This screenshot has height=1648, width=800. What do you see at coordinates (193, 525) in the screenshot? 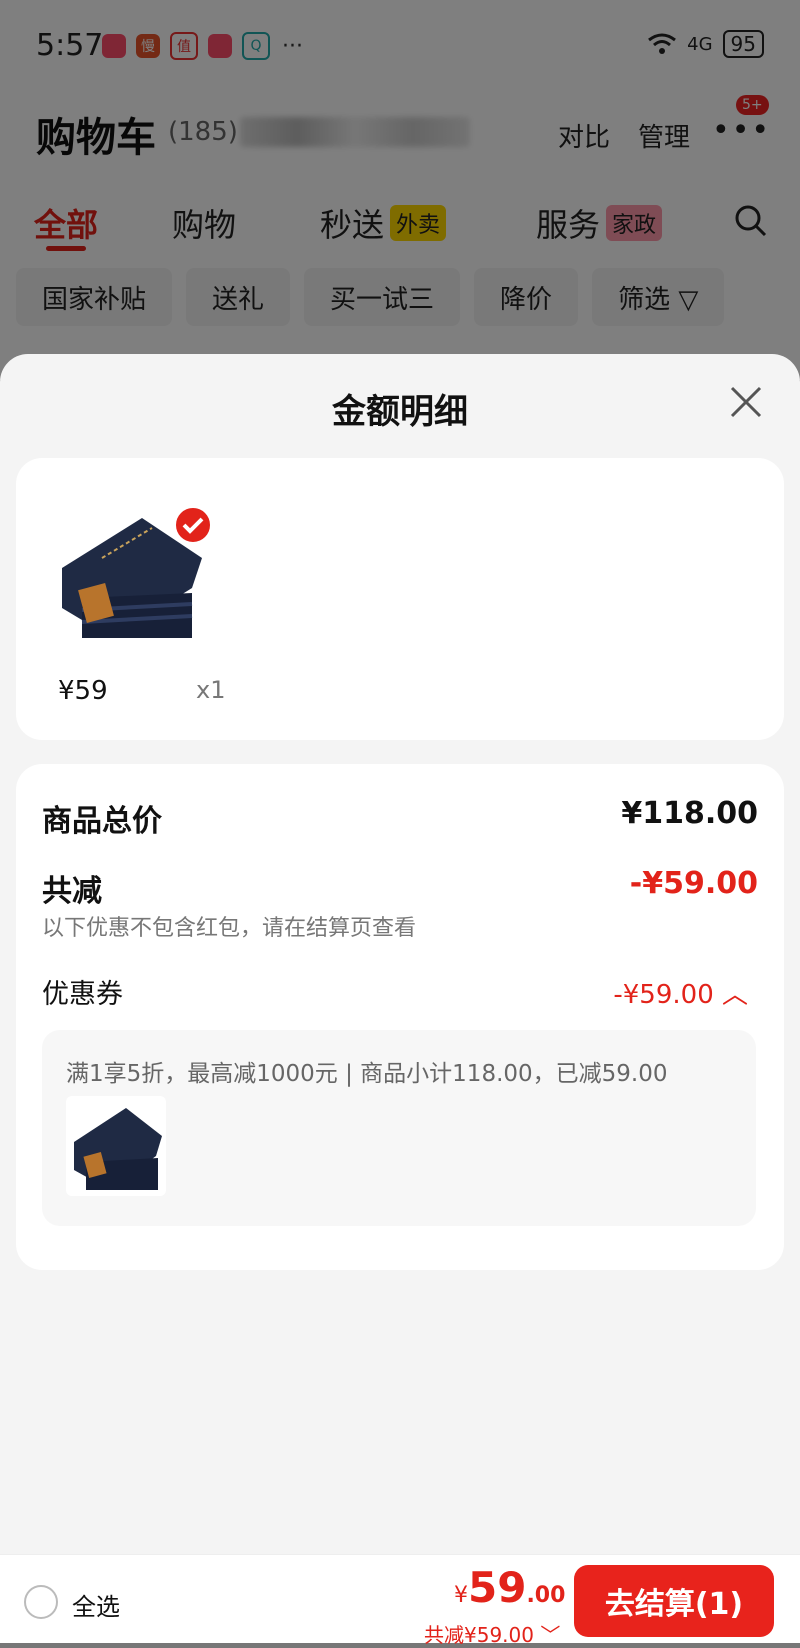
I see `selected-check-icon` at bounding box center [193, 525].